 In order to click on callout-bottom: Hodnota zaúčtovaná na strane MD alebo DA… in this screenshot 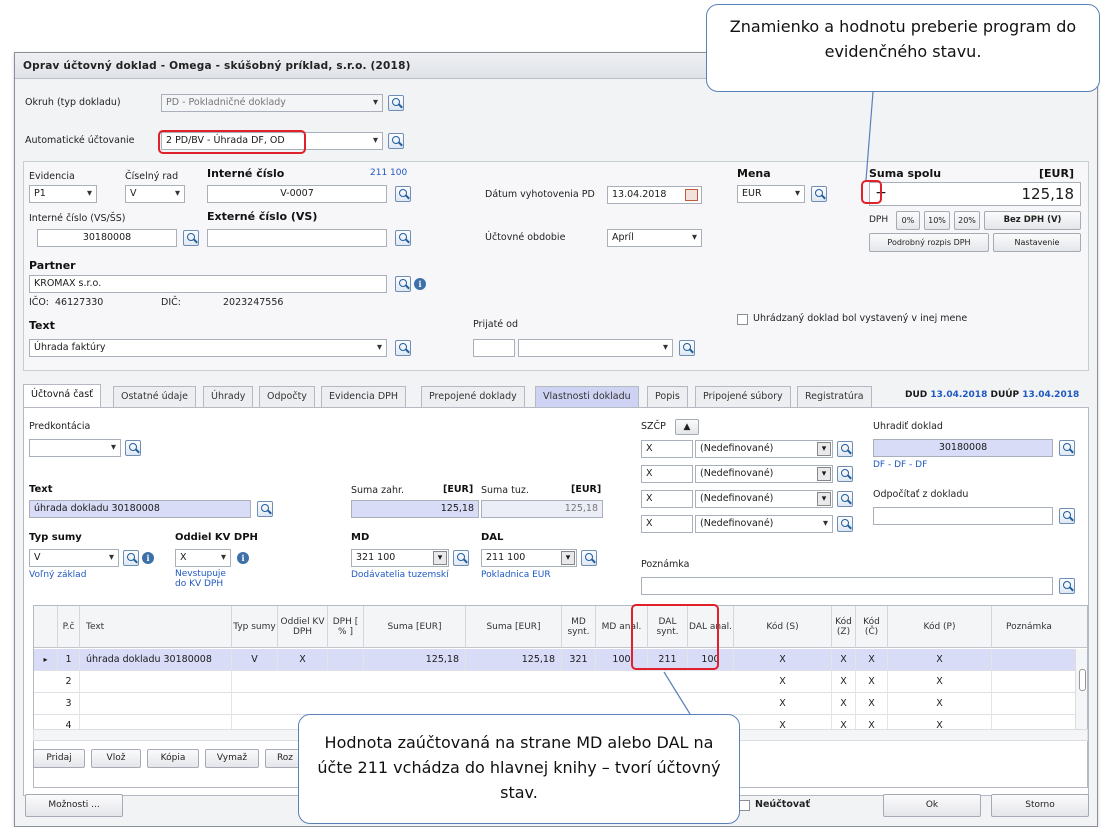, I will do `click(519, 769)`.